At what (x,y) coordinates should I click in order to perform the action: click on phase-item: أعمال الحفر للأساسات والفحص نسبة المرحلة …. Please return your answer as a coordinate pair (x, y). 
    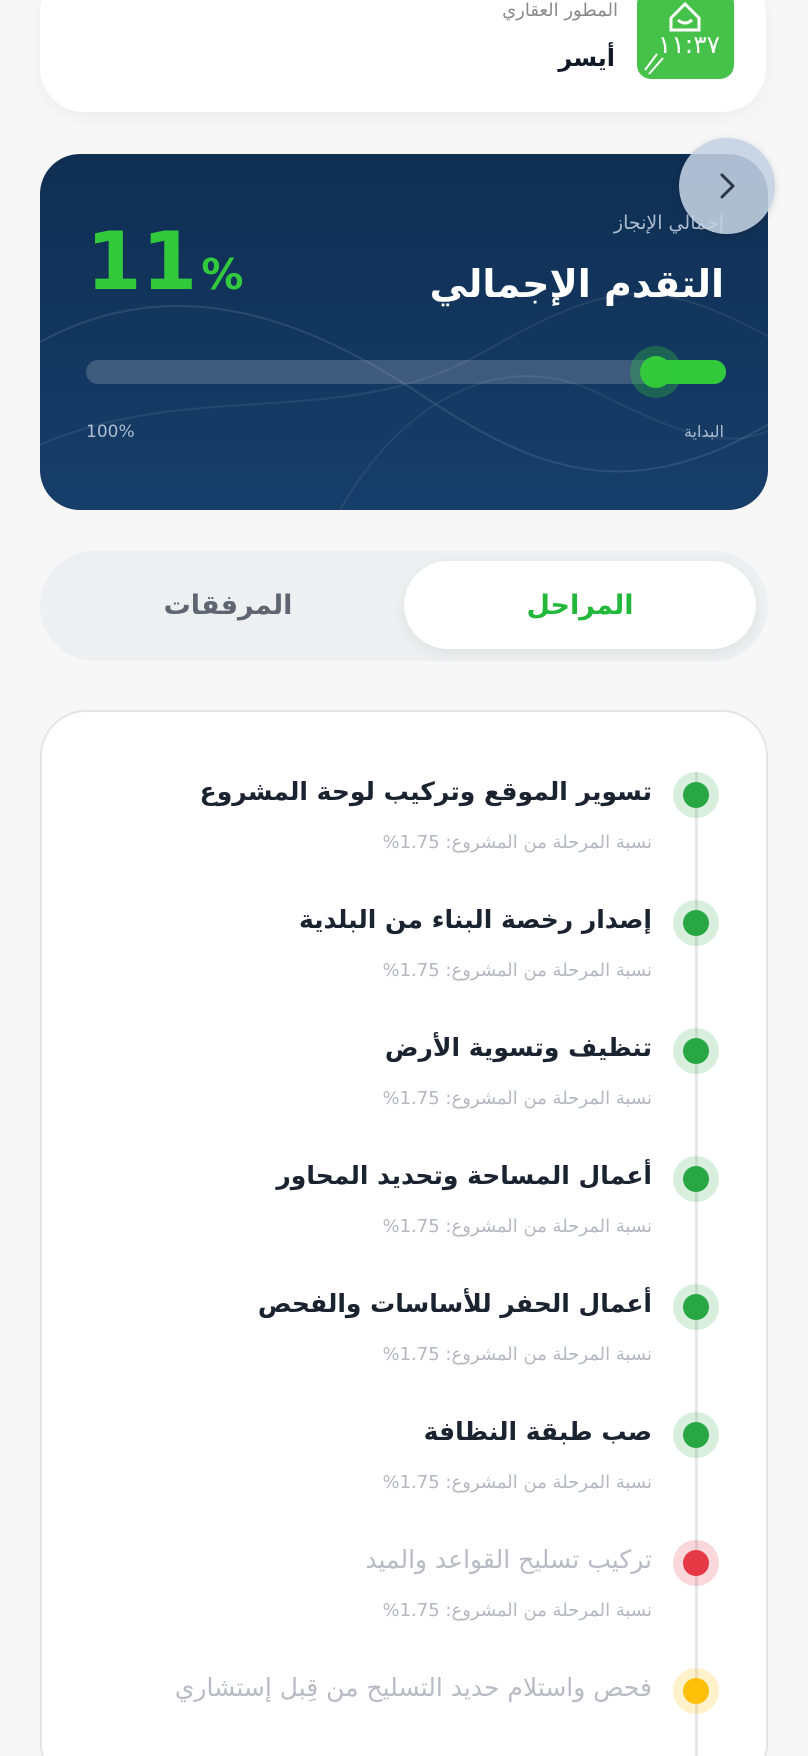
    Looking at the image, I should click on (406, 1334).